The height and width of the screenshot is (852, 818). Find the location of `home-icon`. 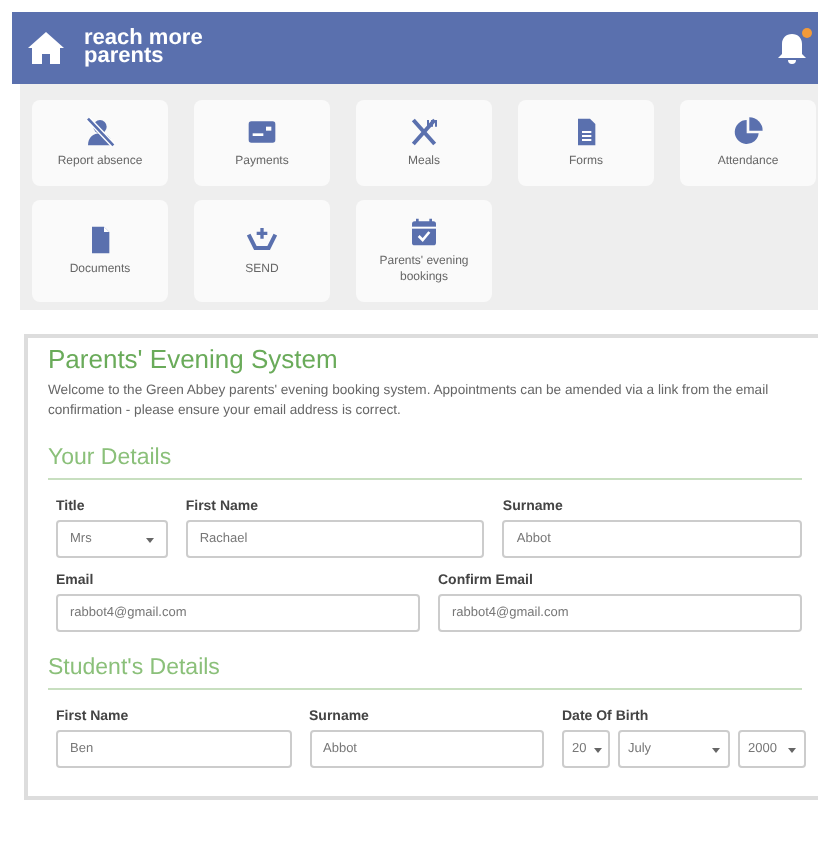

home-icon is located at coordinates (46, 48).